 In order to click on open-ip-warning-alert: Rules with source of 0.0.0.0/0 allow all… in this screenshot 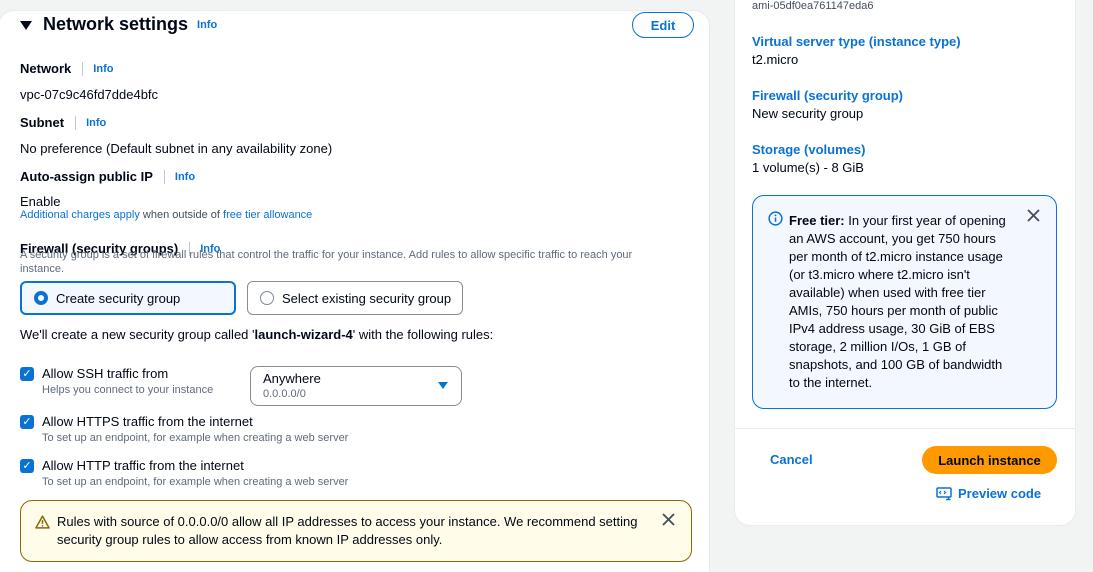, I will do `click(356, 531)`.